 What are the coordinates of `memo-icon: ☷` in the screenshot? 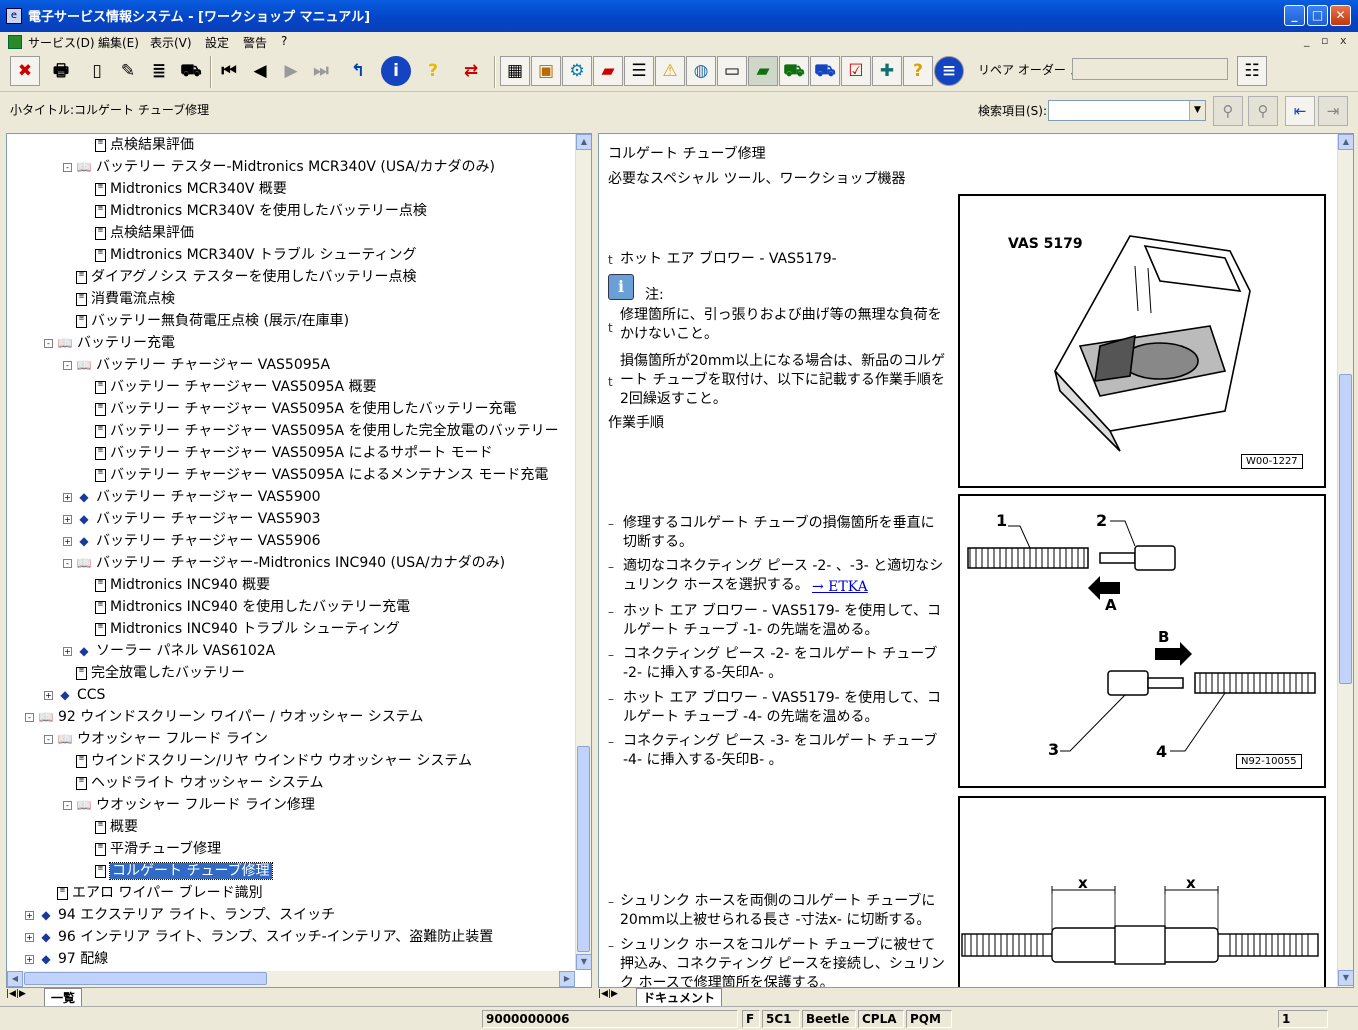 It's located at (1252, 71).